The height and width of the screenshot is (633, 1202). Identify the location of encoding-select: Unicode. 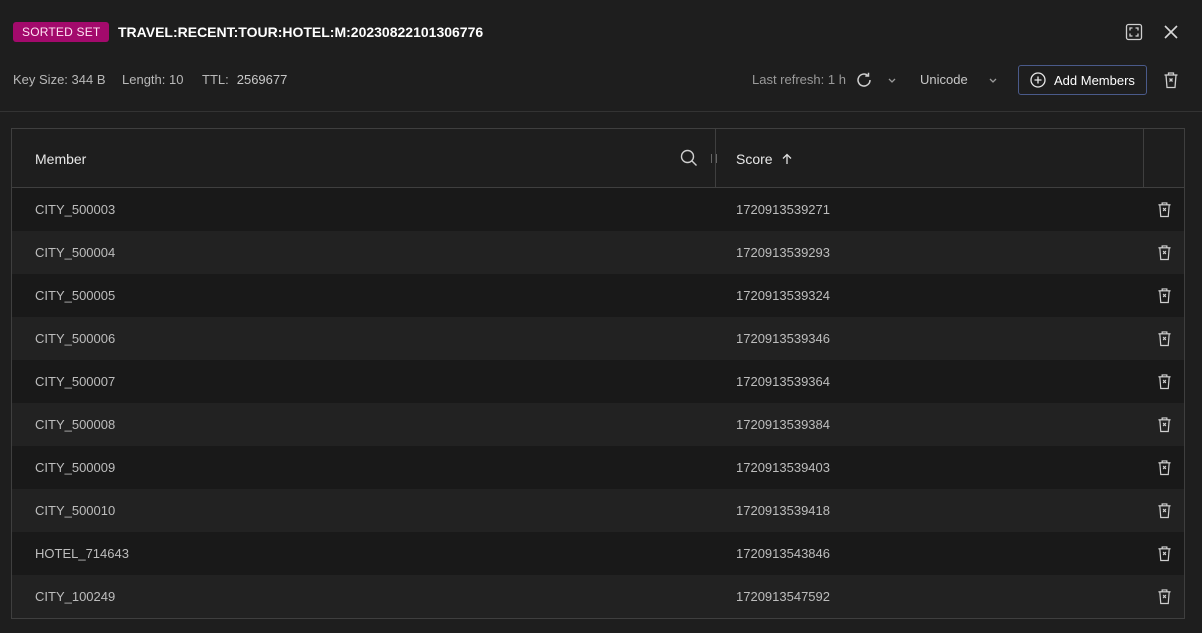
(944, 80).